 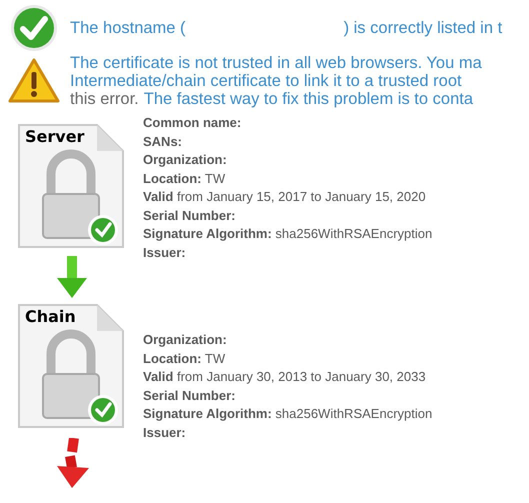 What do you see at coordinates (266, 81) in the screenshot?
I see `message-text: Intermediate/chain certificate to link it to a trusted root` at bounding box center [266, 81].